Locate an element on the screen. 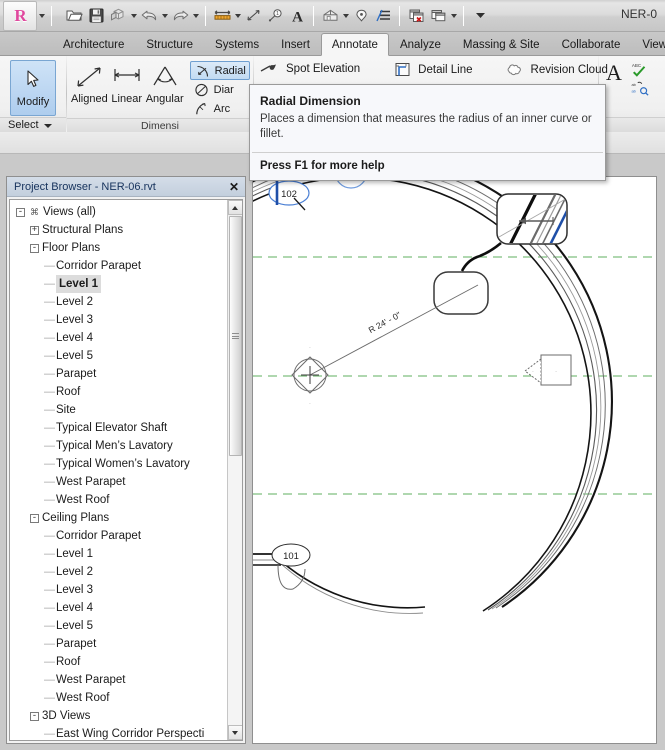 The image size is (665, 750). elevation-marker: · · is located at coordinates (548, 370).